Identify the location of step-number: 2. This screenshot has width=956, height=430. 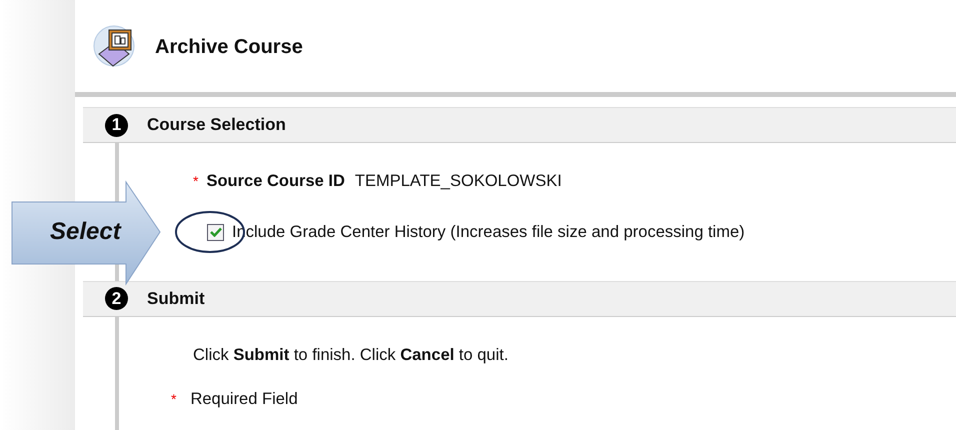
(116, 298).